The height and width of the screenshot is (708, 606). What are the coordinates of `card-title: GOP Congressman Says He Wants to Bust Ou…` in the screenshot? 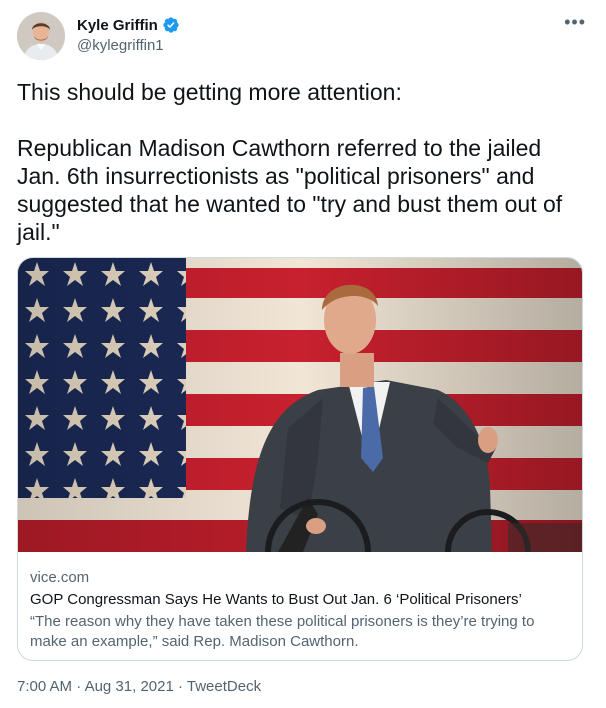 It's located at (276, 599).